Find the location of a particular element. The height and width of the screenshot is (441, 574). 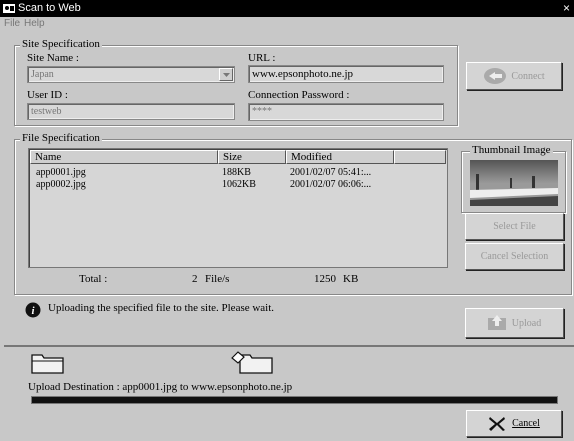

url-field: www.epsonphoto.ne.jp is located at coordinates (346, 74).